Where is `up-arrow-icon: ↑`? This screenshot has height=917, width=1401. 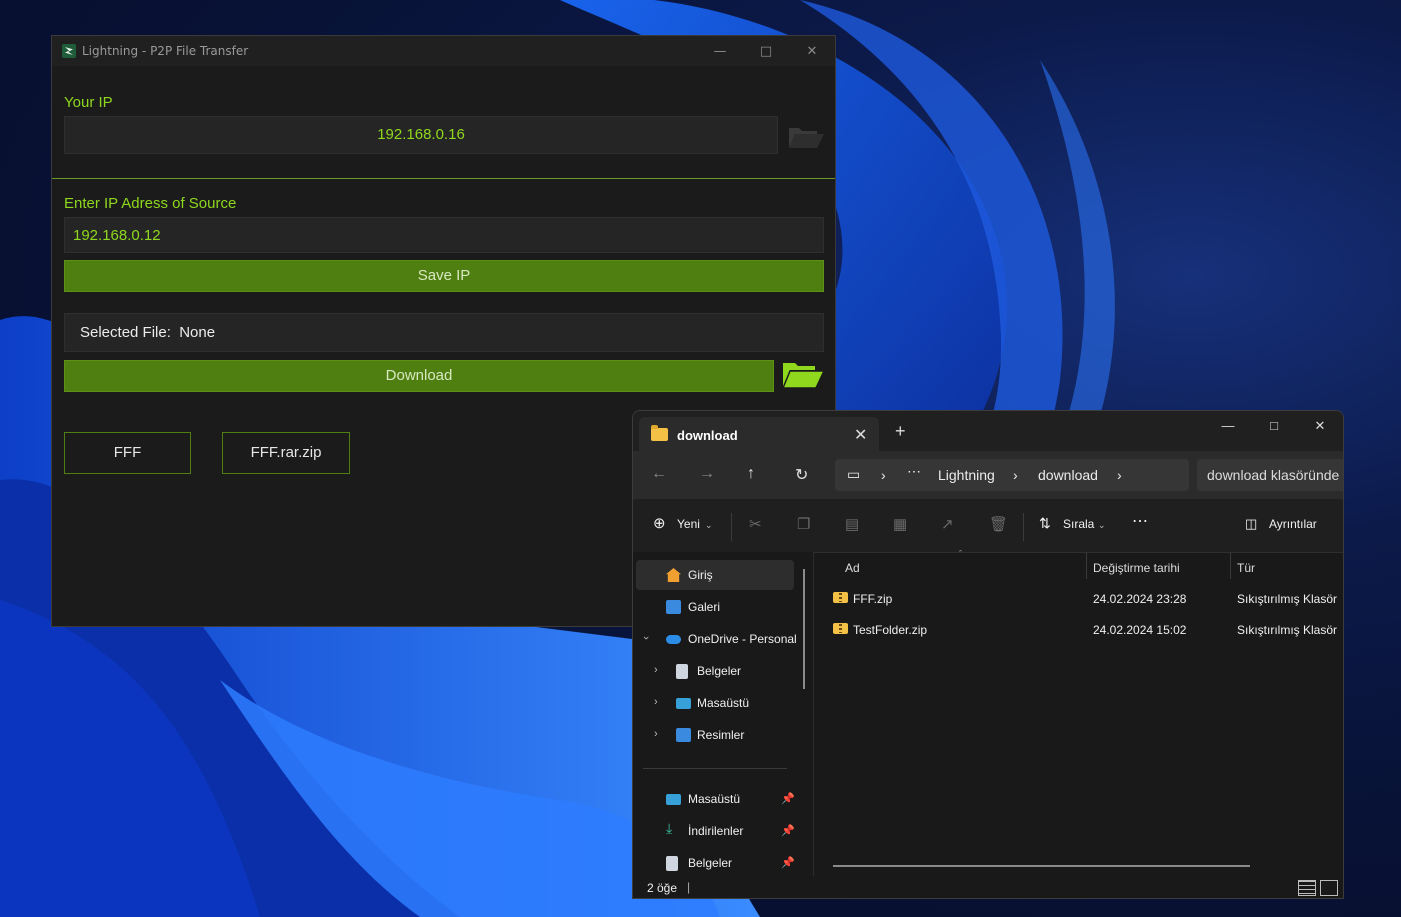 up-arrow-icon: ↑ is located at coordinates (751, 474).